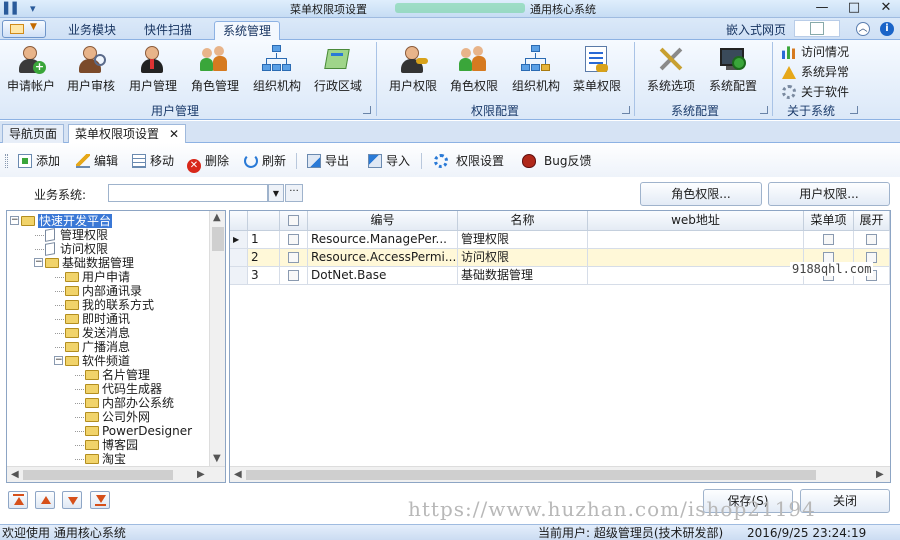 This screenshot has width=900, height=540. What do you see at coordinates (247, 30) in the screenshot?
I see `tab-system-manage: 系统管理` at bounding box center [247, 30].